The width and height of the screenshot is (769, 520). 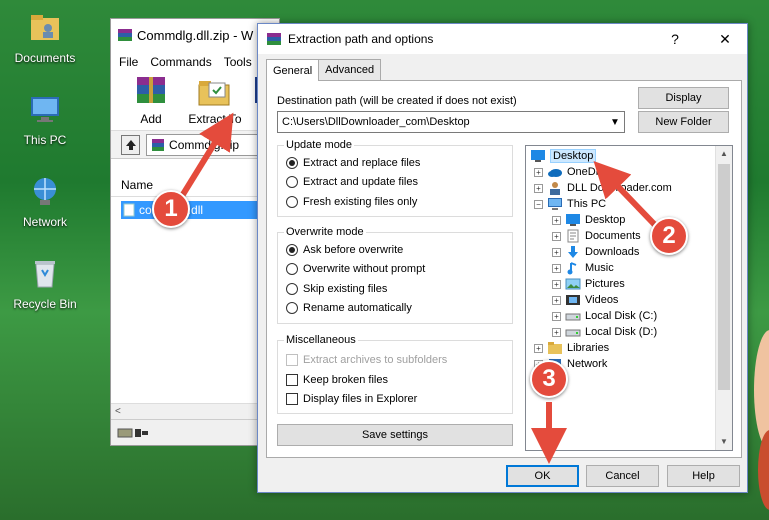 I want to click on menu-commands: Commands, so click(x=180, y=62).